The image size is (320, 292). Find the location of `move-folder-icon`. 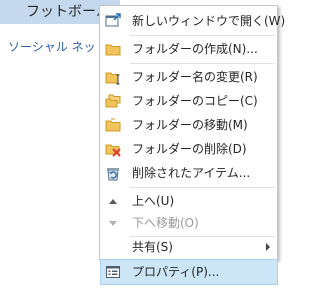

move-folder-icon is located at coordinates (113, 125).